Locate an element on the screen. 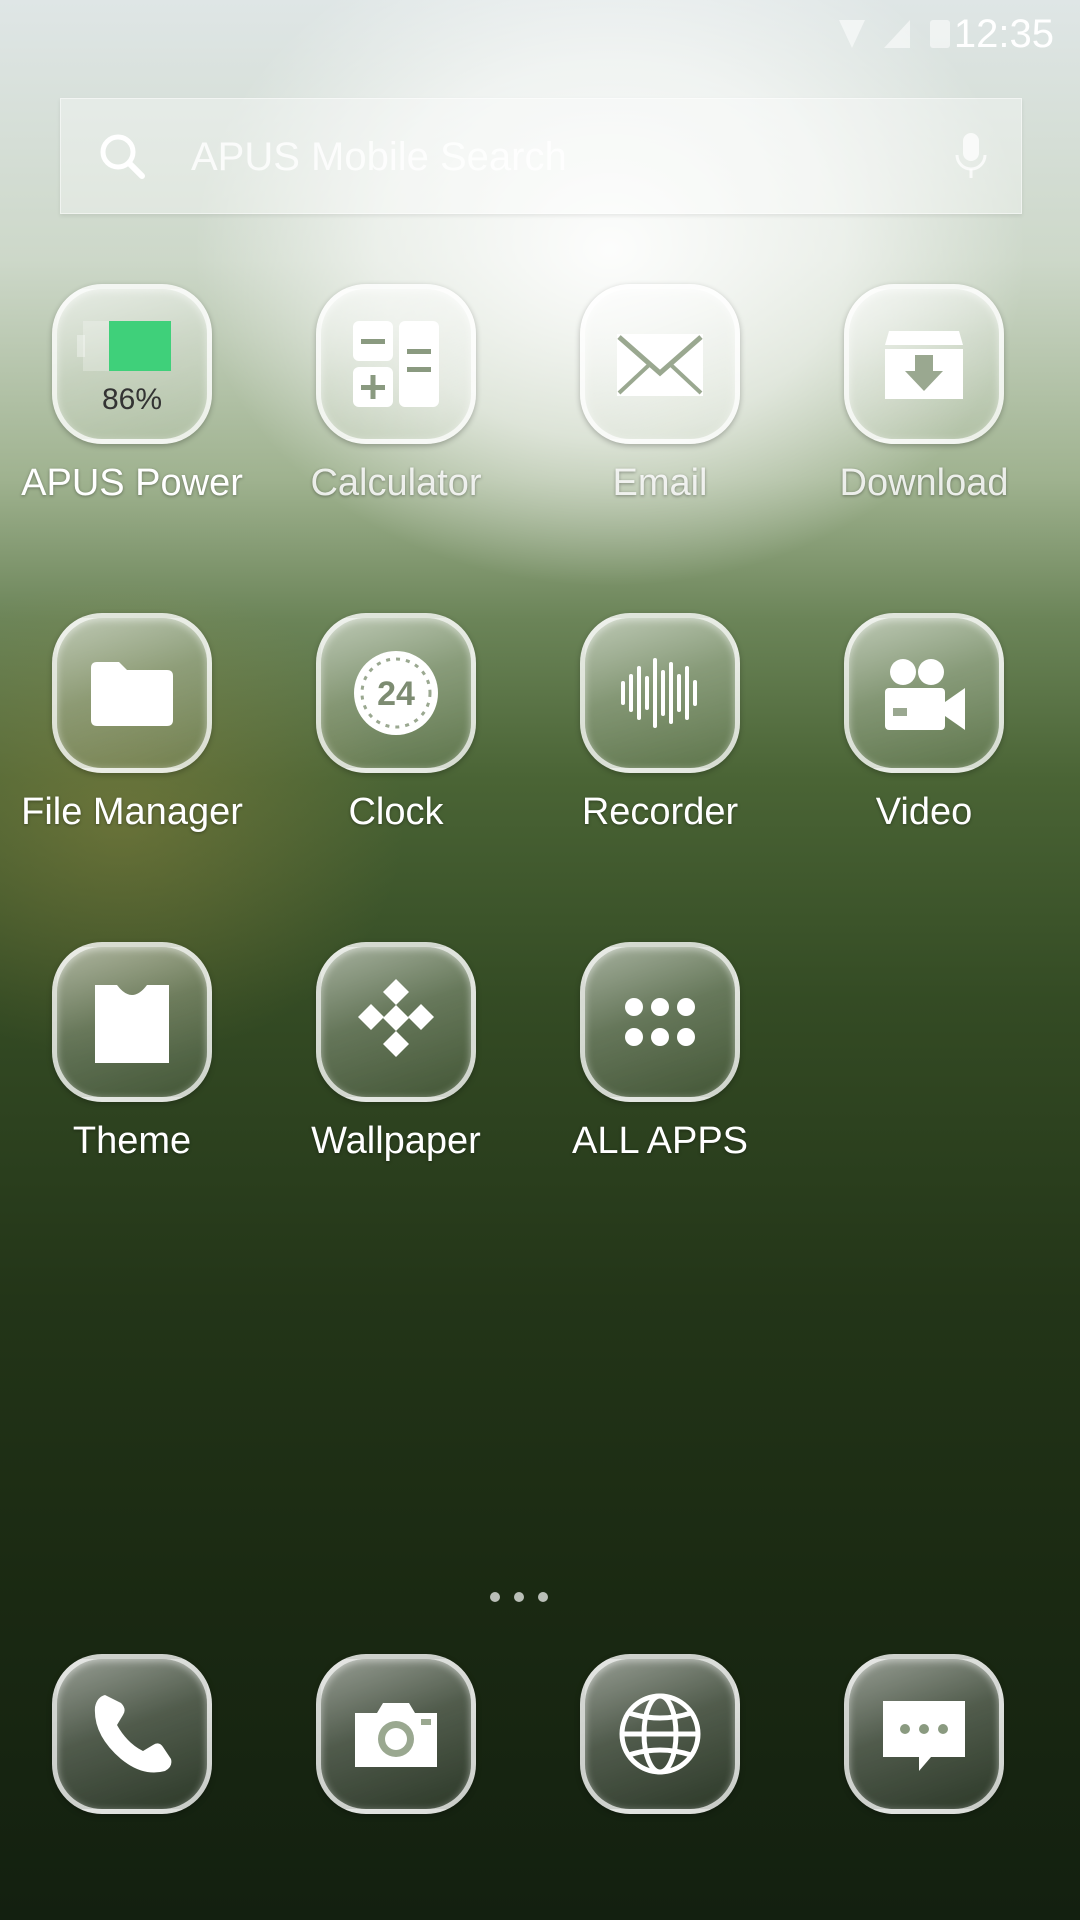 This screenshot has width=1080, height=1920. clock-24-icon: 24 is located at coordinates (396, 693).